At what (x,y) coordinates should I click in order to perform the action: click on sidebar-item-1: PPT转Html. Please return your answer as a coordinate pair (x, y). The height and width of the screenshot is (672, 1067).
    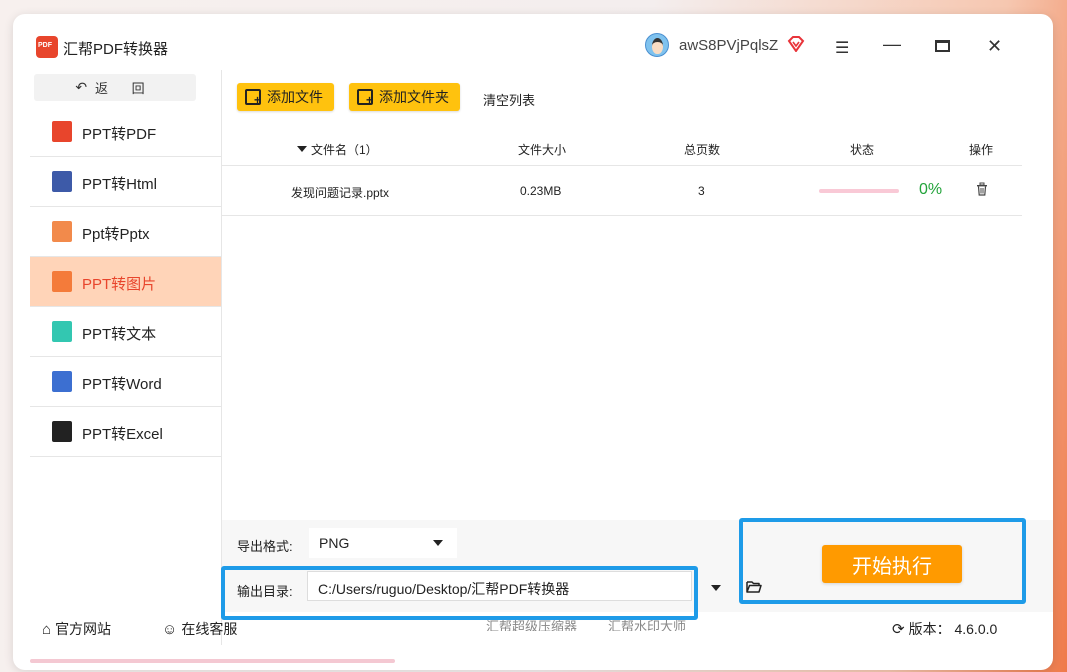
    Looking at the image, I should click on (125, 182).